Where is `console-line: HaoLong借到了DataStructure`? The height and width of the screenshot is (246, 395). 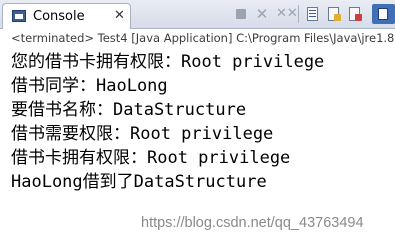
console-line: HaoLong借到了DataStructure is located at coordinates (139, 182).